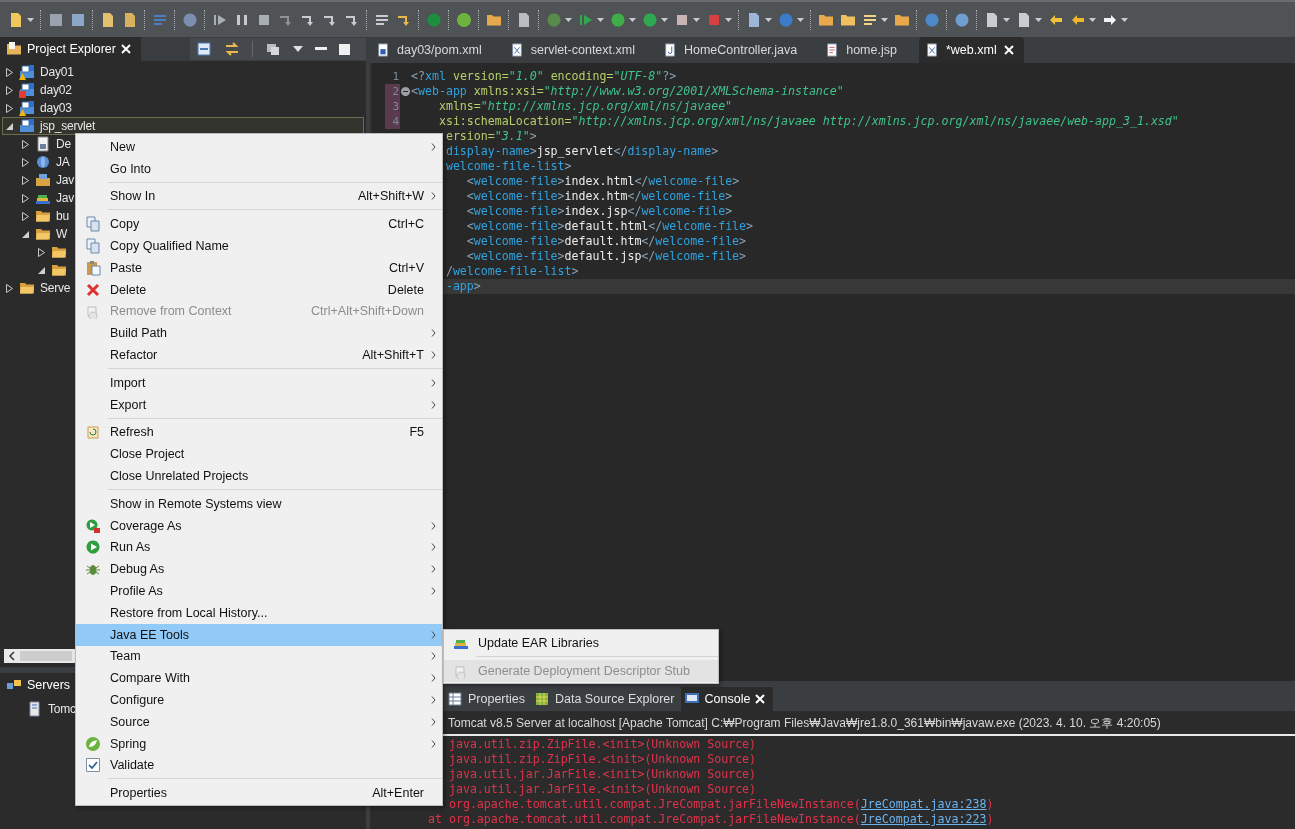  What do you see at coordinates (491, 136) in the screenshot?
I see `code-line: ersion="3.1">` at bounding box center [491, 136].